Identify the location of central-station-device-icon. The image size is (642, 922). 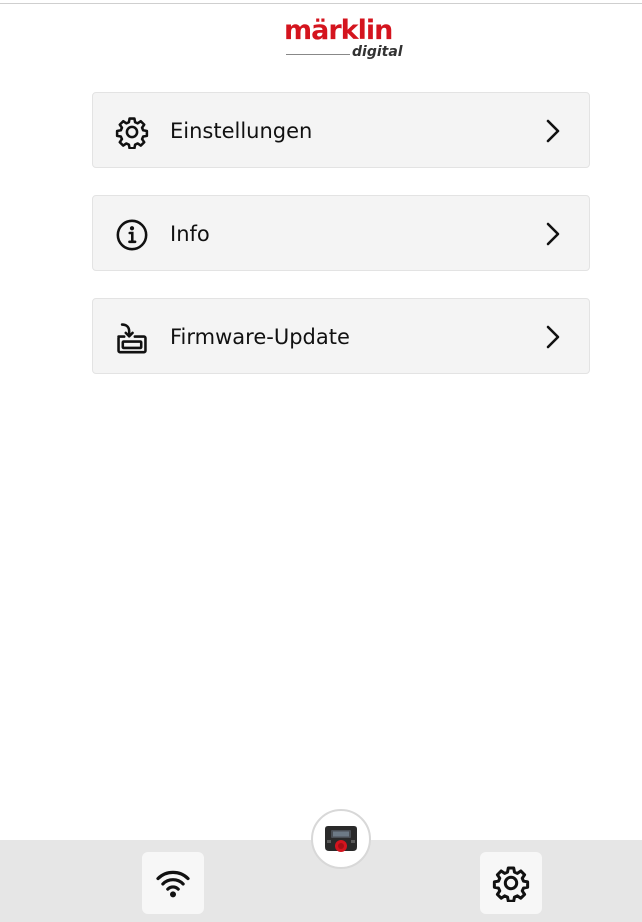
(341, 839).